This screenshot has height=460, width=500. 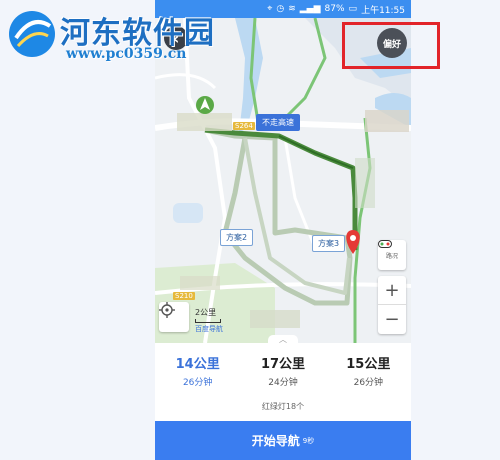 What do you see at coordinates (283, 364) in the screenshot?
I see `plan-distance: 17公里` at bounding box center [283, 364].